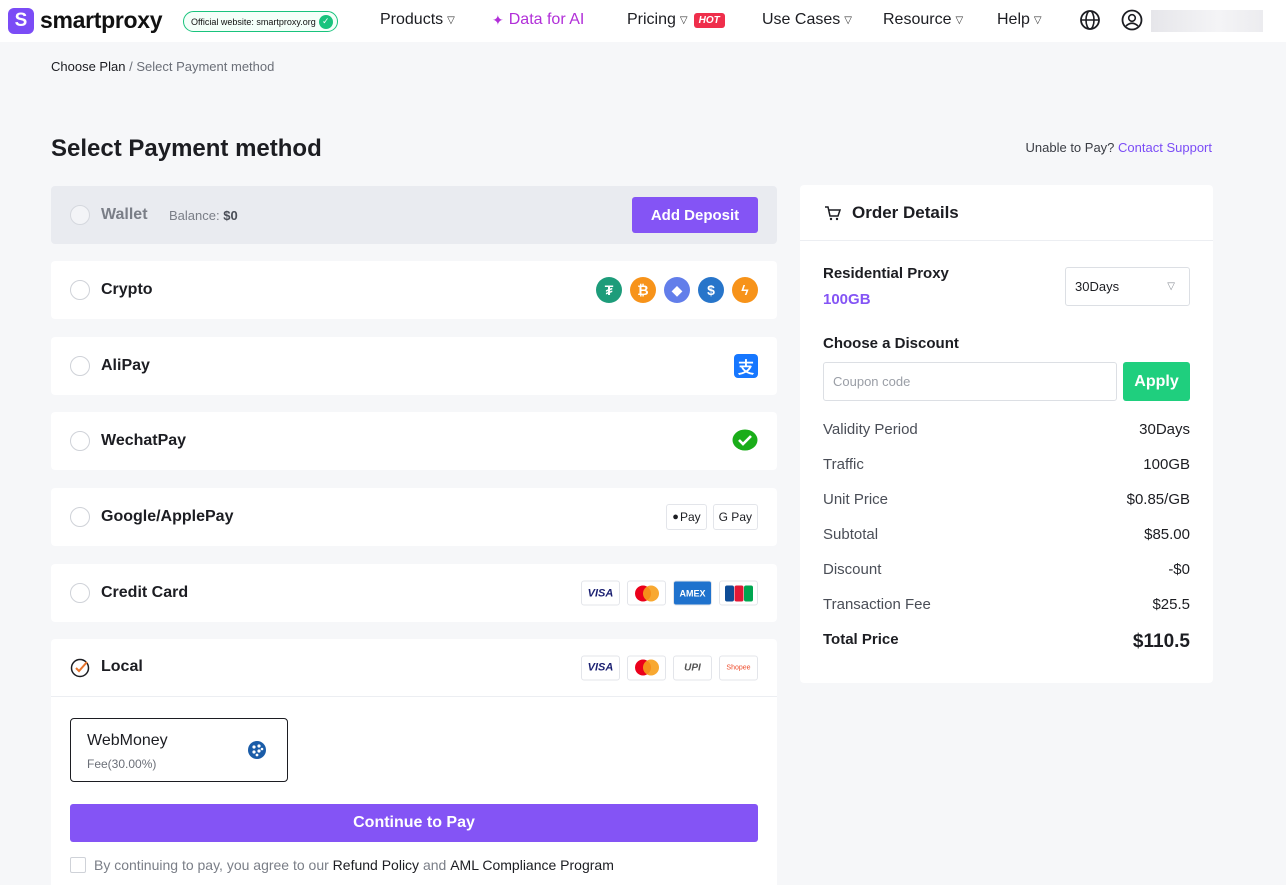 Image resolution: width=1286 pixels, height=885 pixels. I want to click on alipay-icon: 支, so click(746, 366).